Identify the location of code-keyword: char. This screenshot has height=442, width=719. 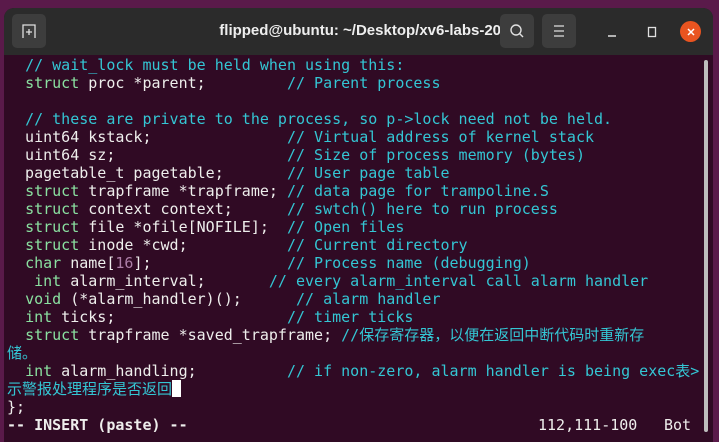
(43, 263).